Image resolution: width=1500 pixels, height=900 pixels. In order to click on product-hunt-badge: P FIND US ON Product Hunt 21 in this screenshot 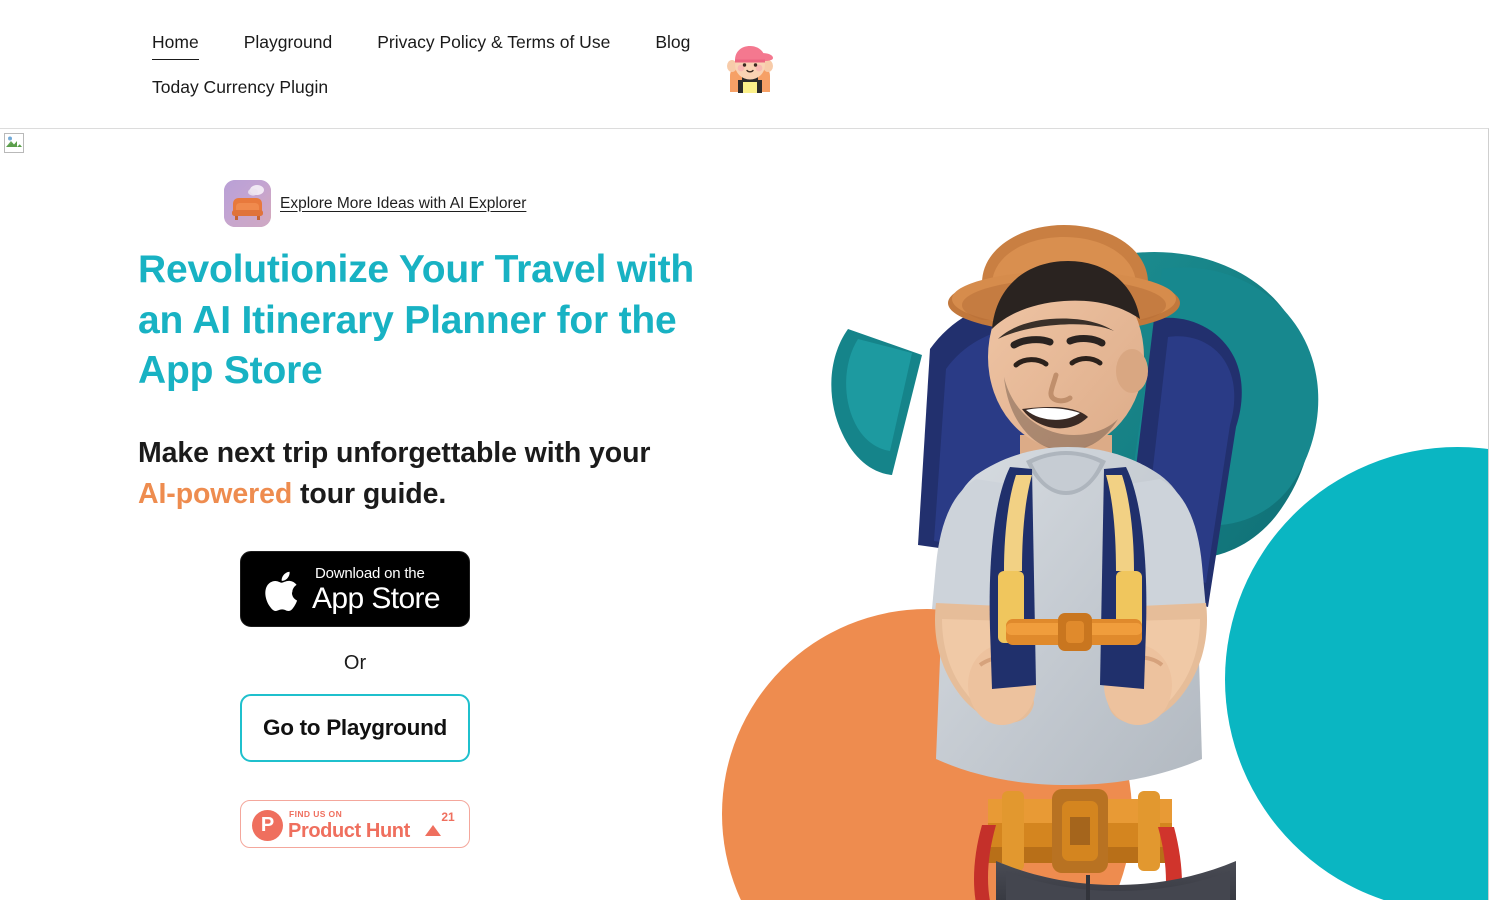, I will do `click(355, 824)`.